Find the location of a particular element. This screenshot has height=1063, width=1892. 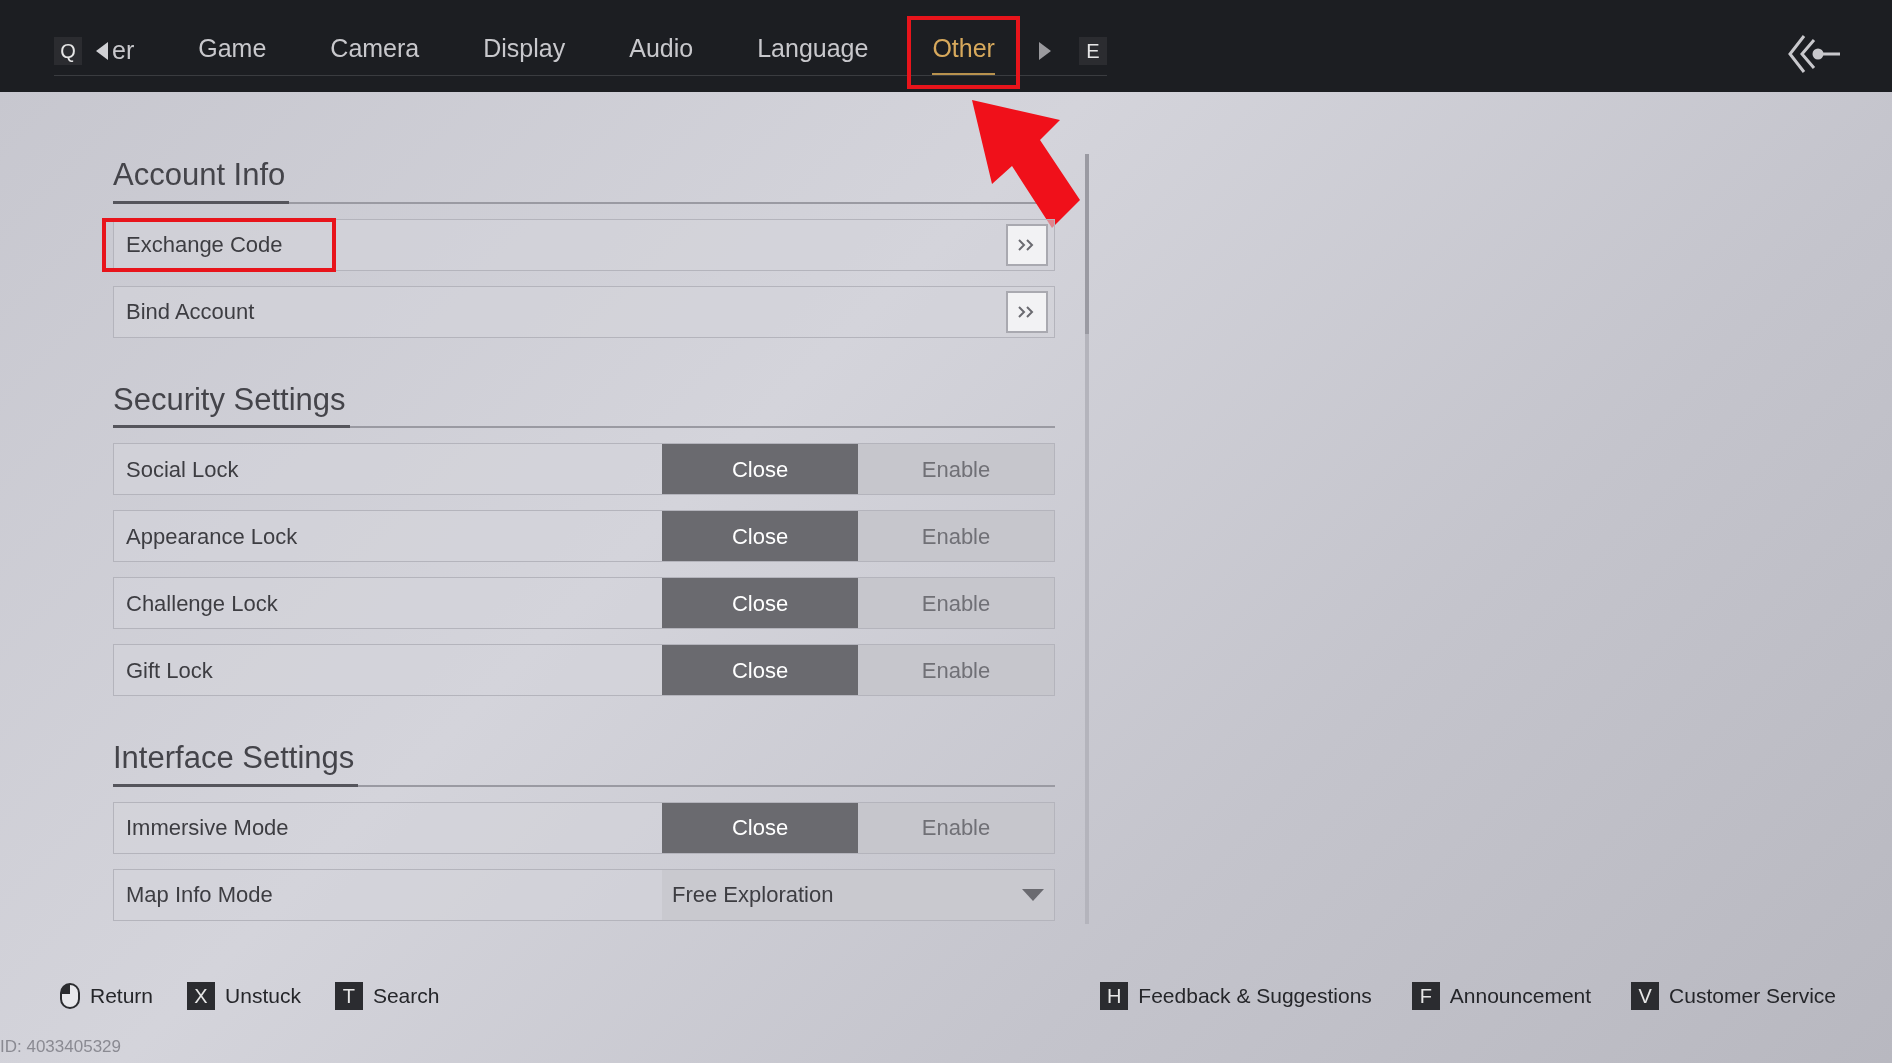

hint-label: Unstuck is located at coordinates (263, 996).